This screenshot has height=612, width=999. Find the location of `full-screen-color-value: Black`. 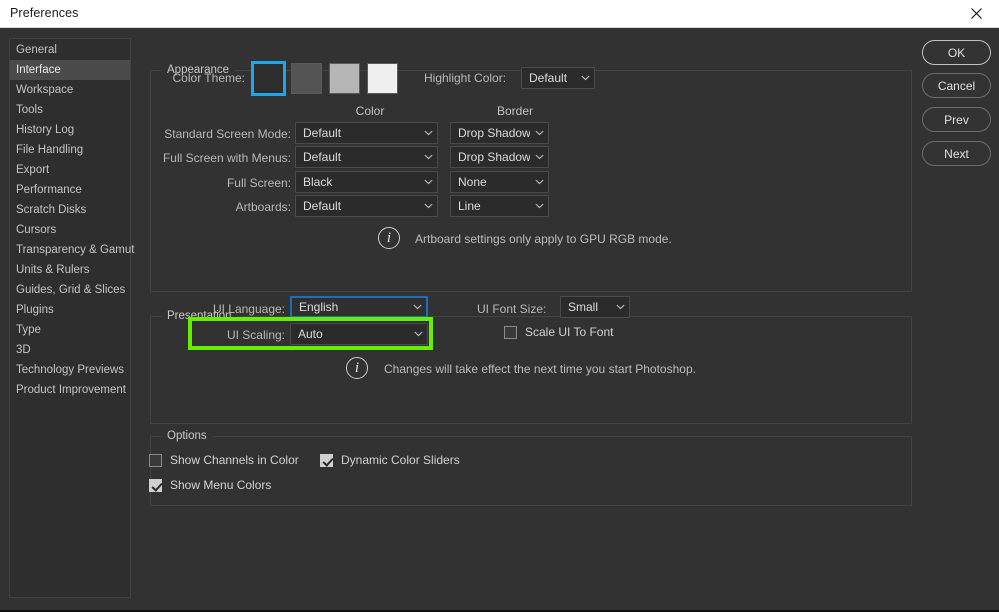

full-screen-color-value: Black is located at coordinates (318, 182).